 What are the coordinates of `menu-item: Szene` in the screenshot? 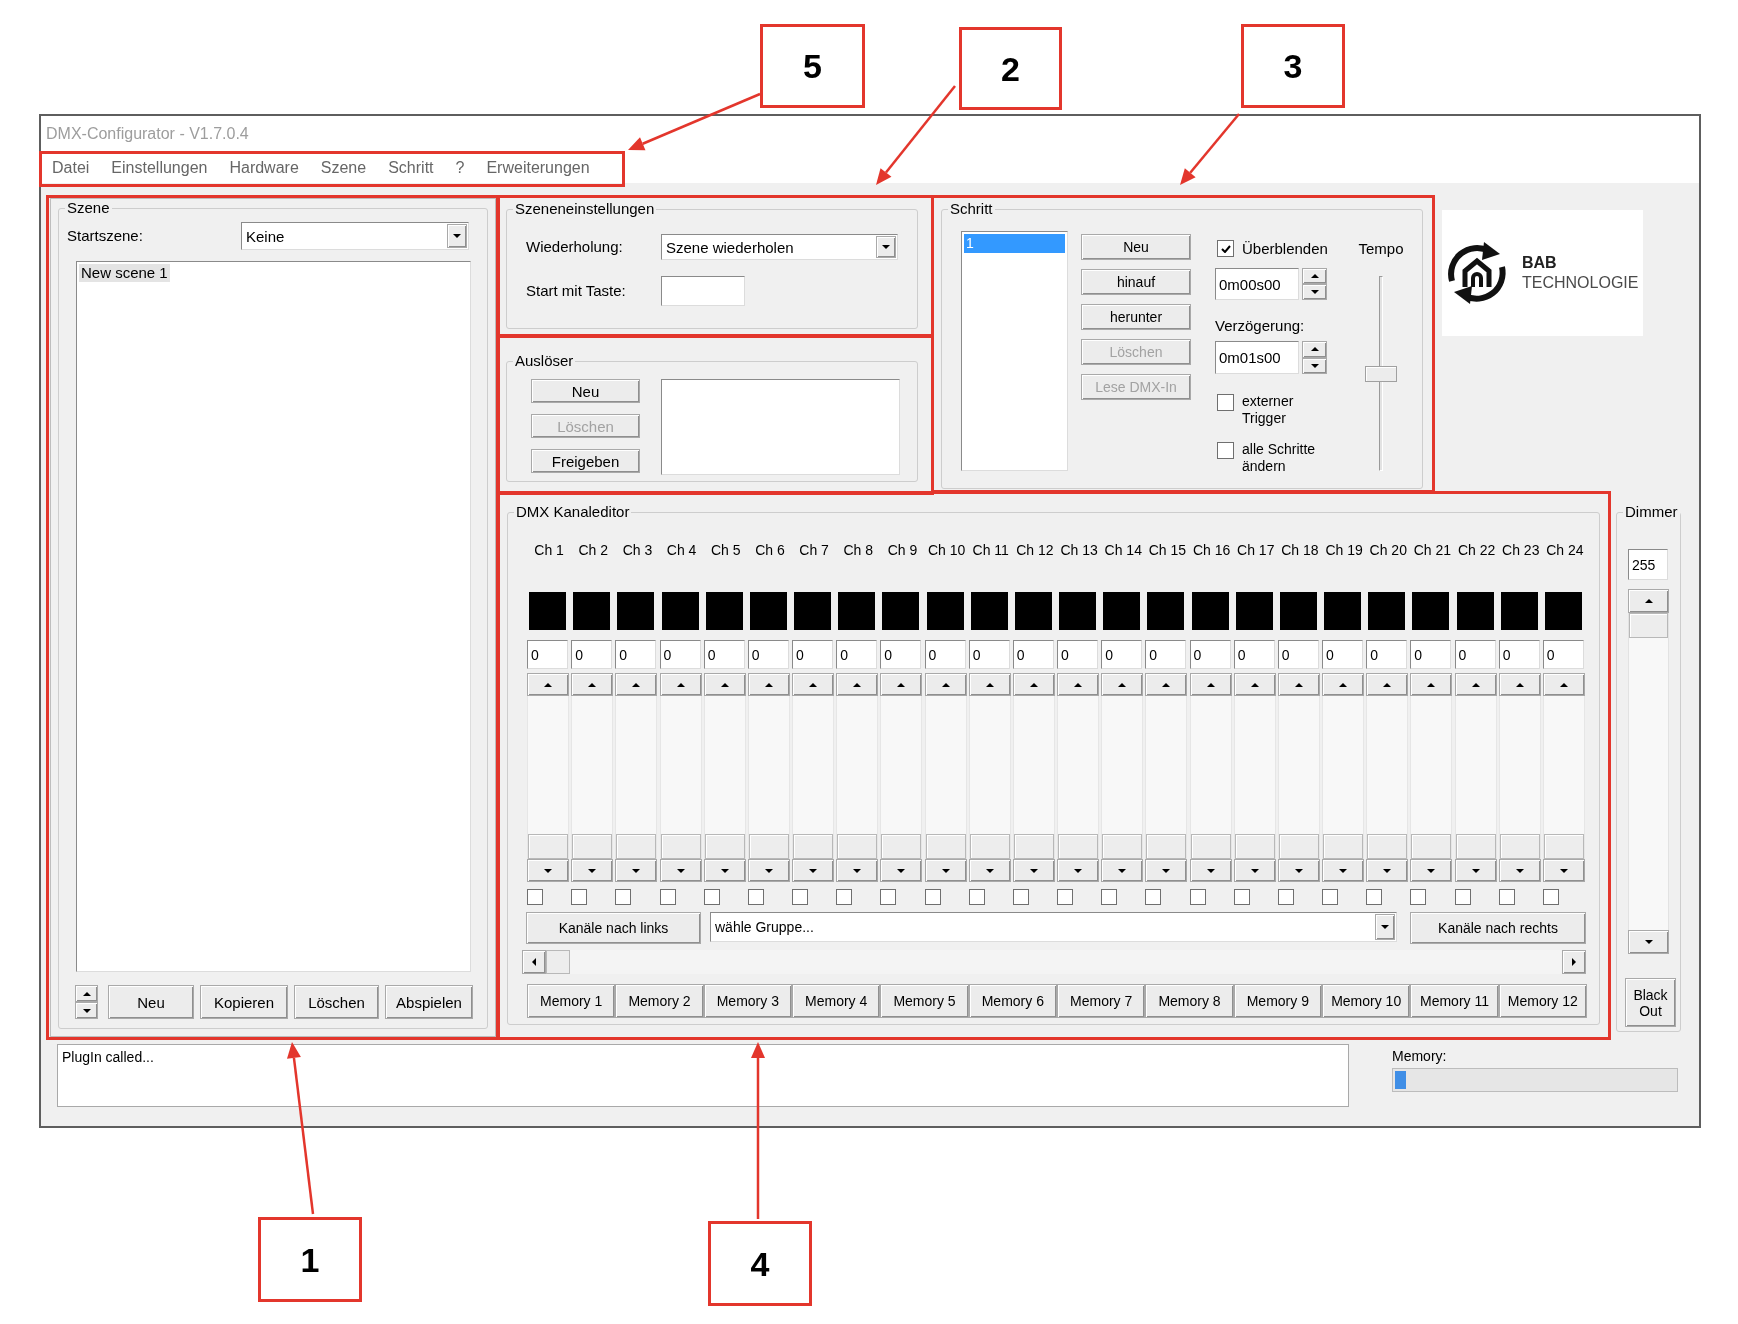 It's located at (343, 167).